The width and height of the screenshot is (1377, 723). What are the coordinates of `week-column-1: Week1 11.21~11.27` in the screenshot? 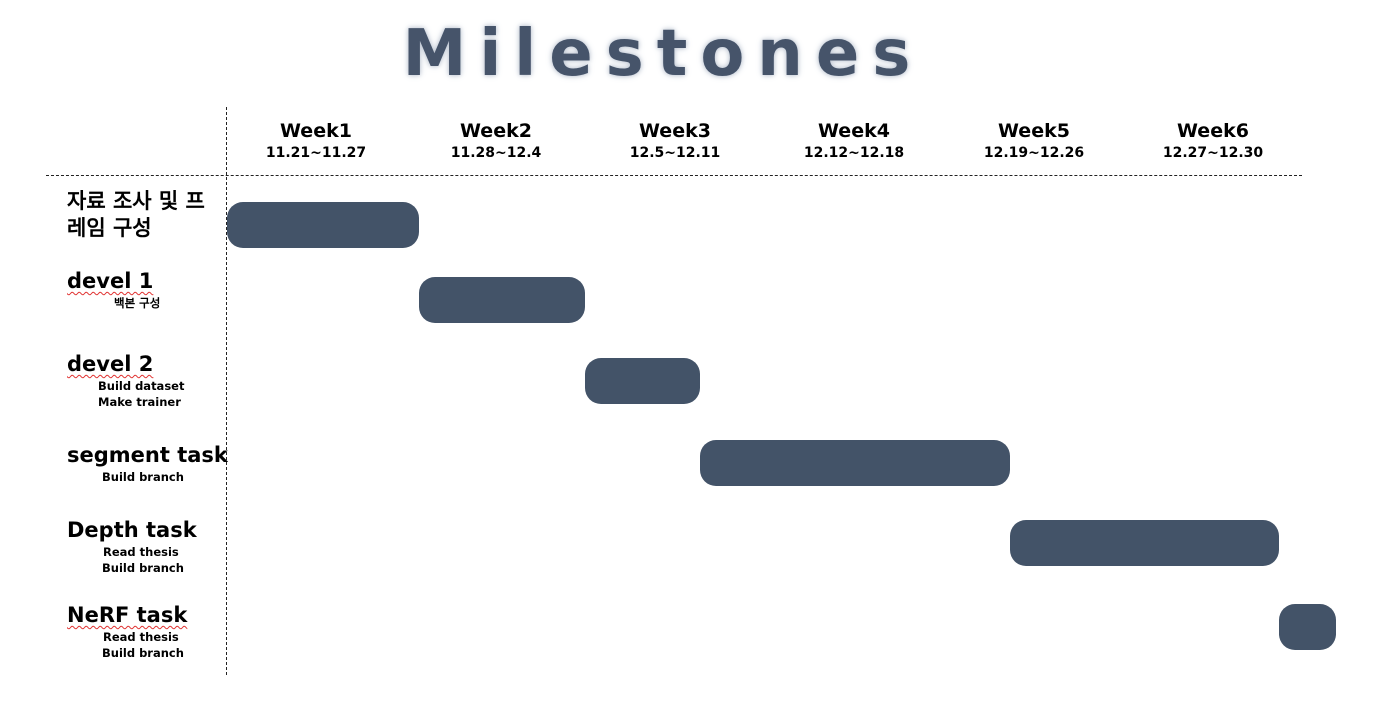 It's located at (316, 140).